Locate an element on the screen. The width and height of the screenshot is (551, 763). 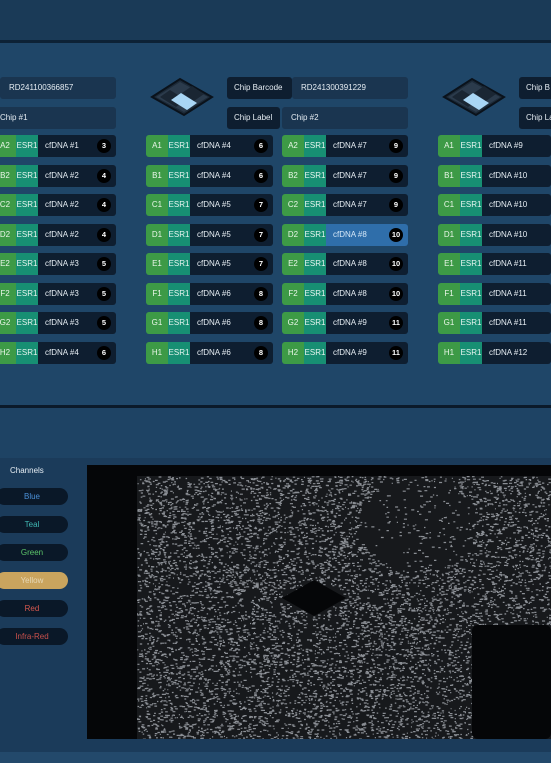
well-row: D2 ESR1 cfDNA #2 4 is located at coordinates (58, 234).